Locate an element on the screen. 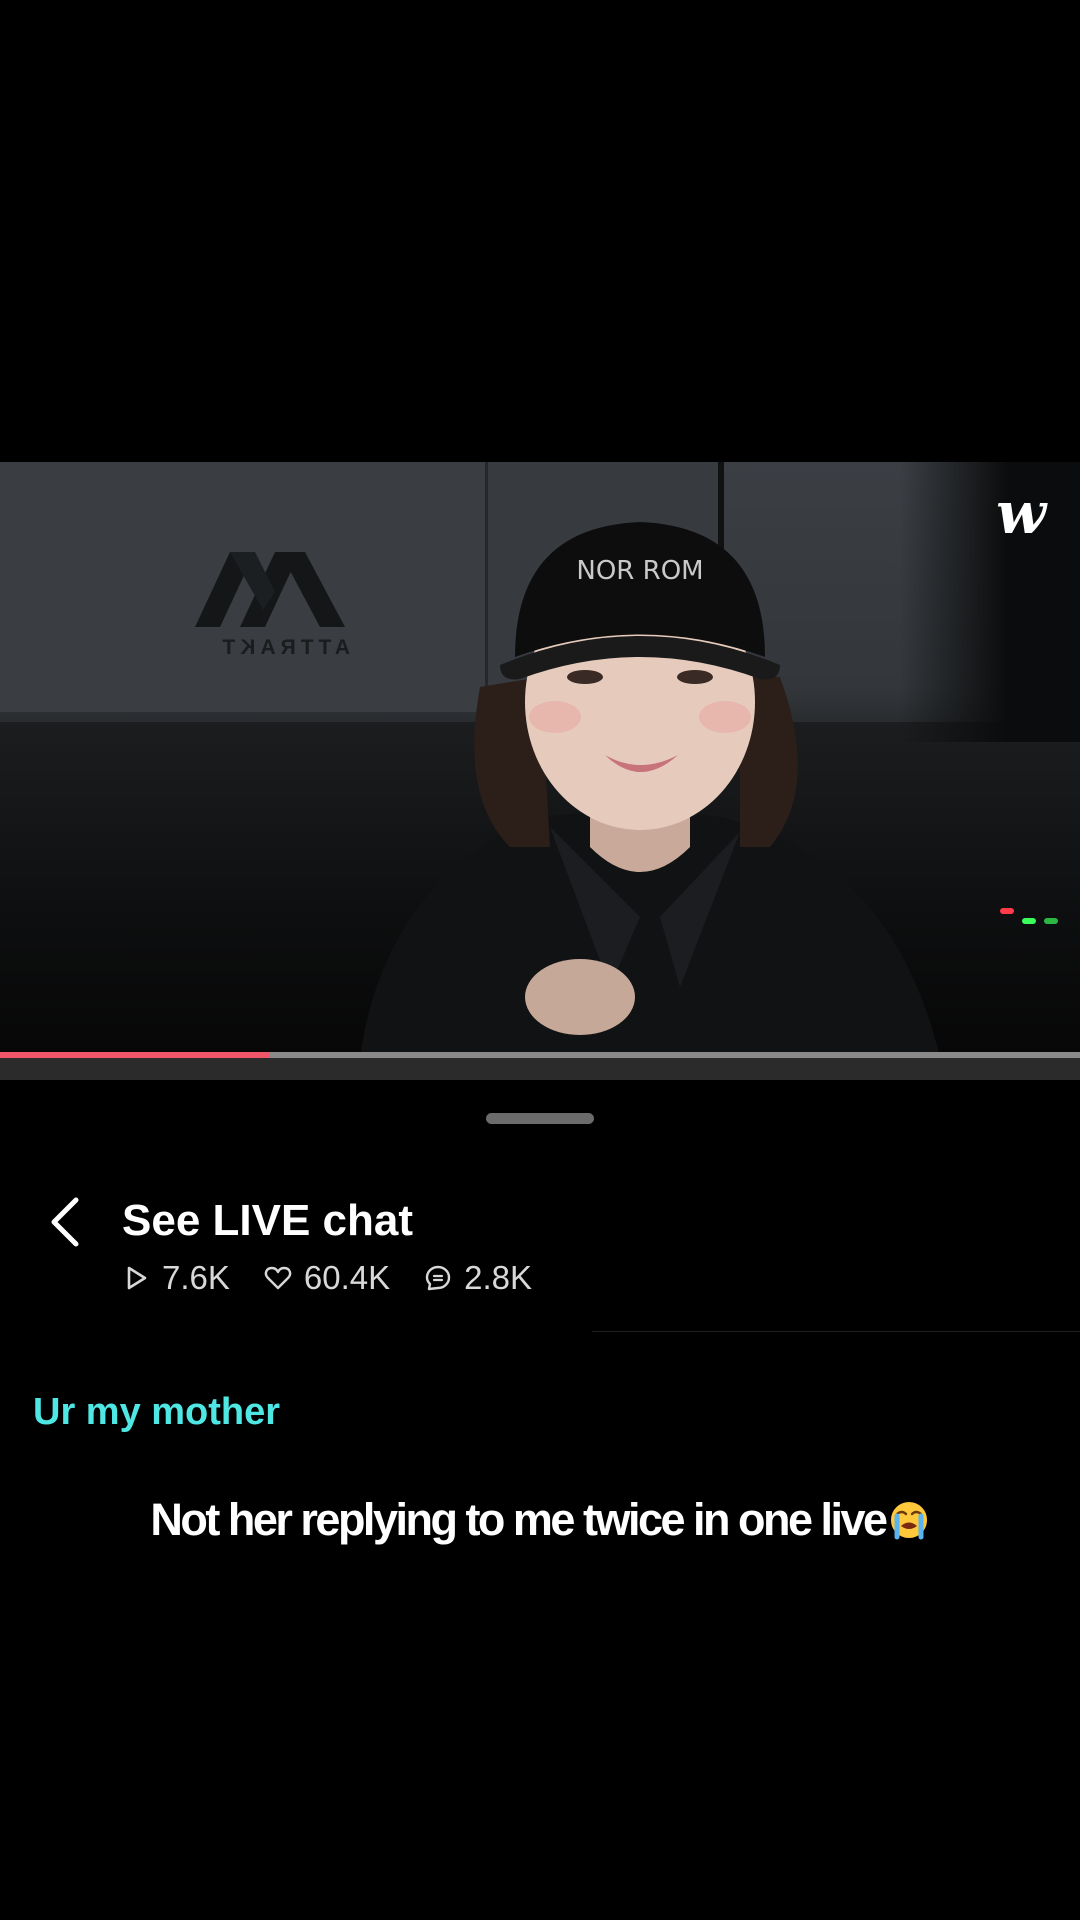 The image size is (1080, 1920). wall-sign-text: ATTRAKT is located at coordinates (283, 647).